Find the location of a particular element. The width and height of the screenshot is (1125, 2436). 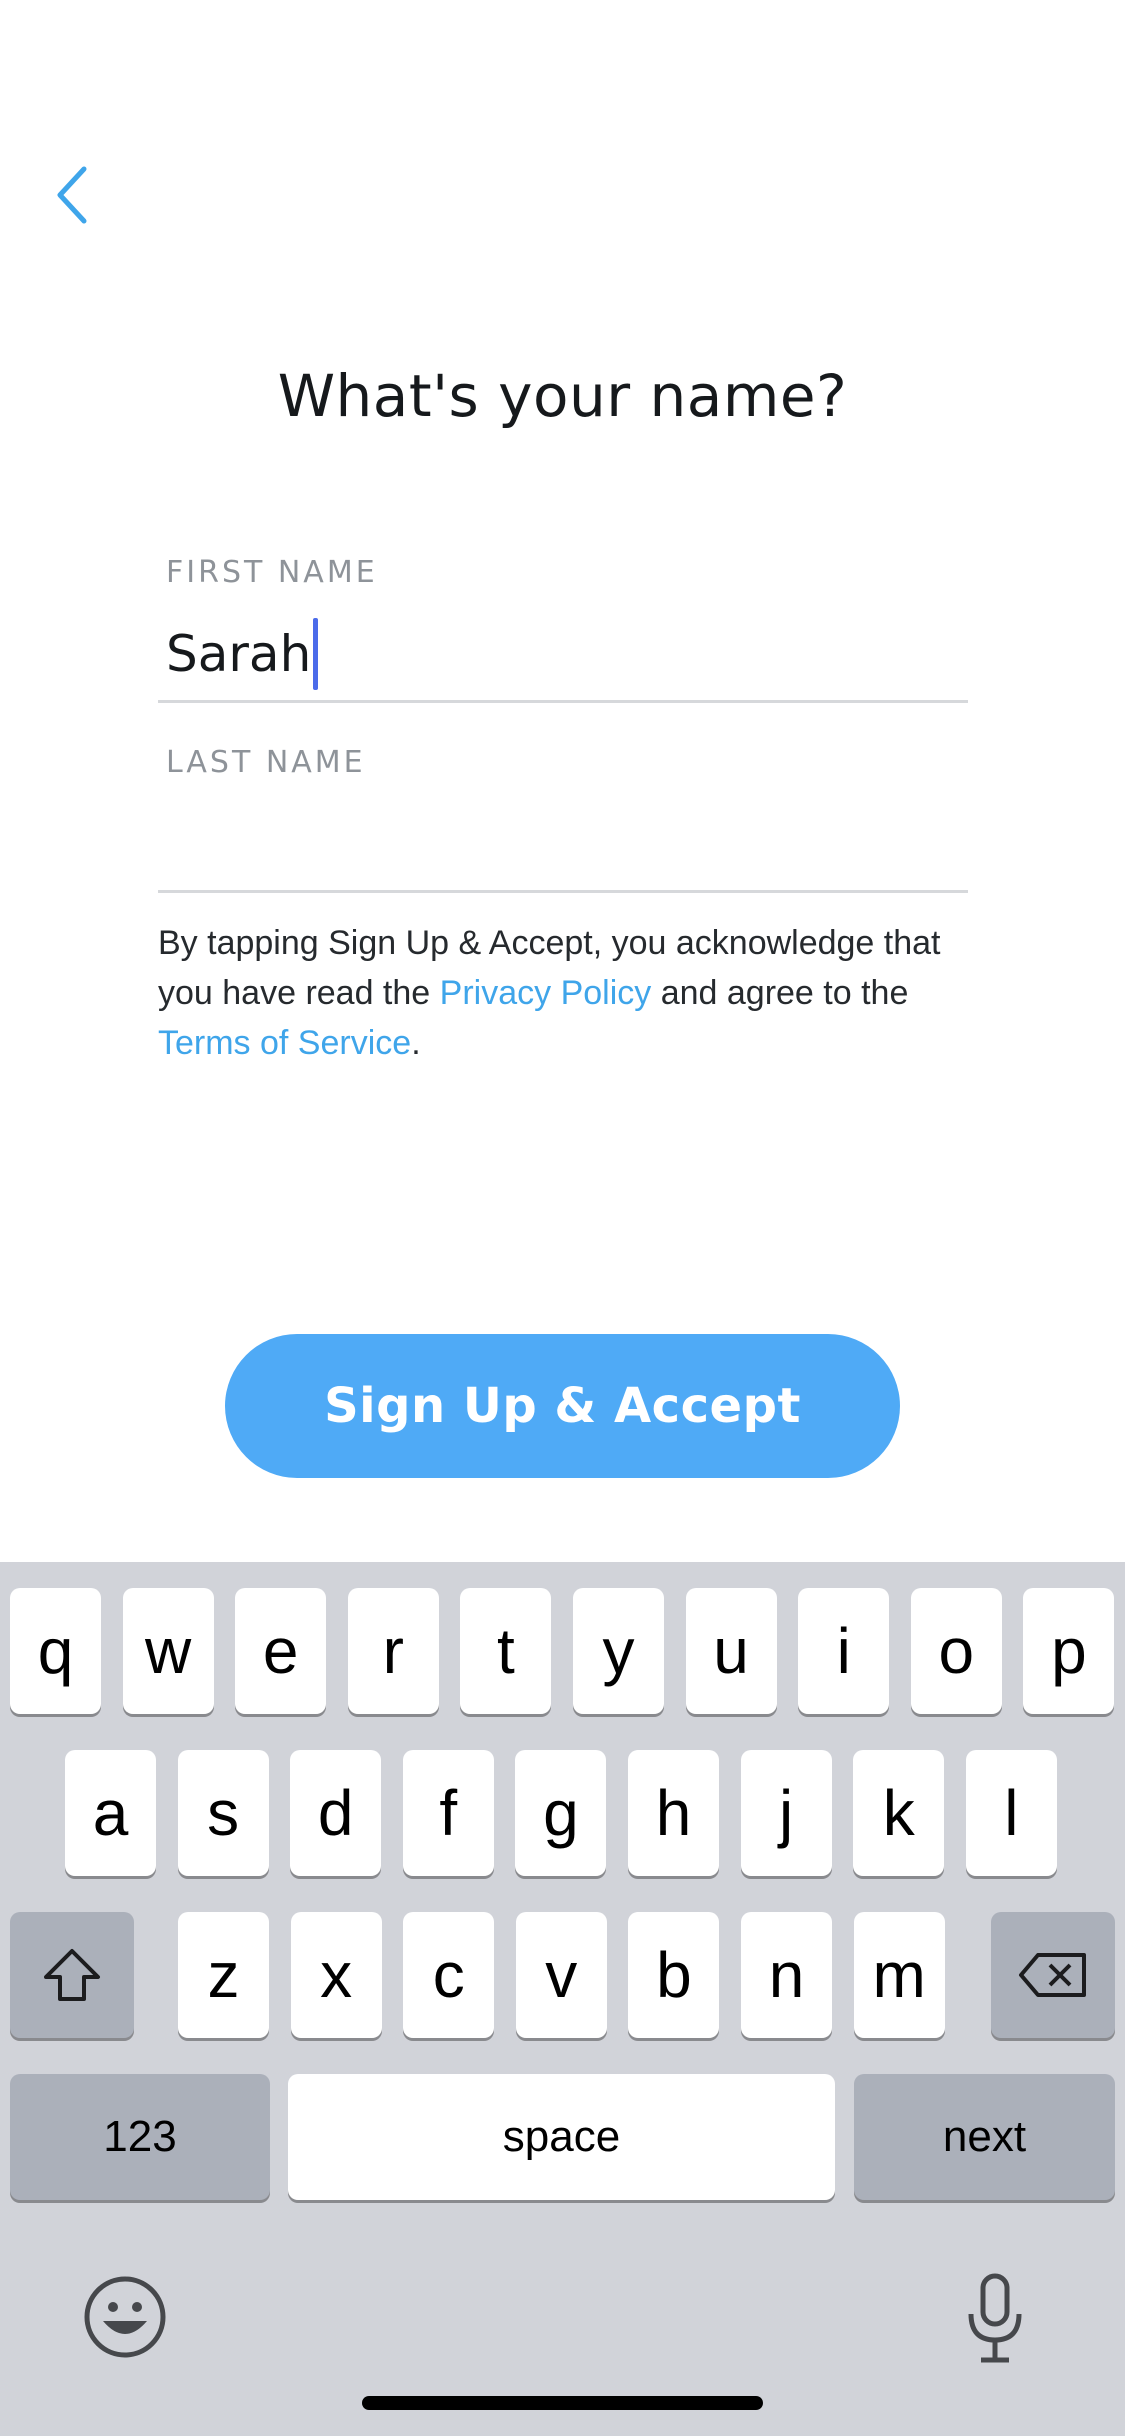

key-j: j is located at coordinates (786, 1813).